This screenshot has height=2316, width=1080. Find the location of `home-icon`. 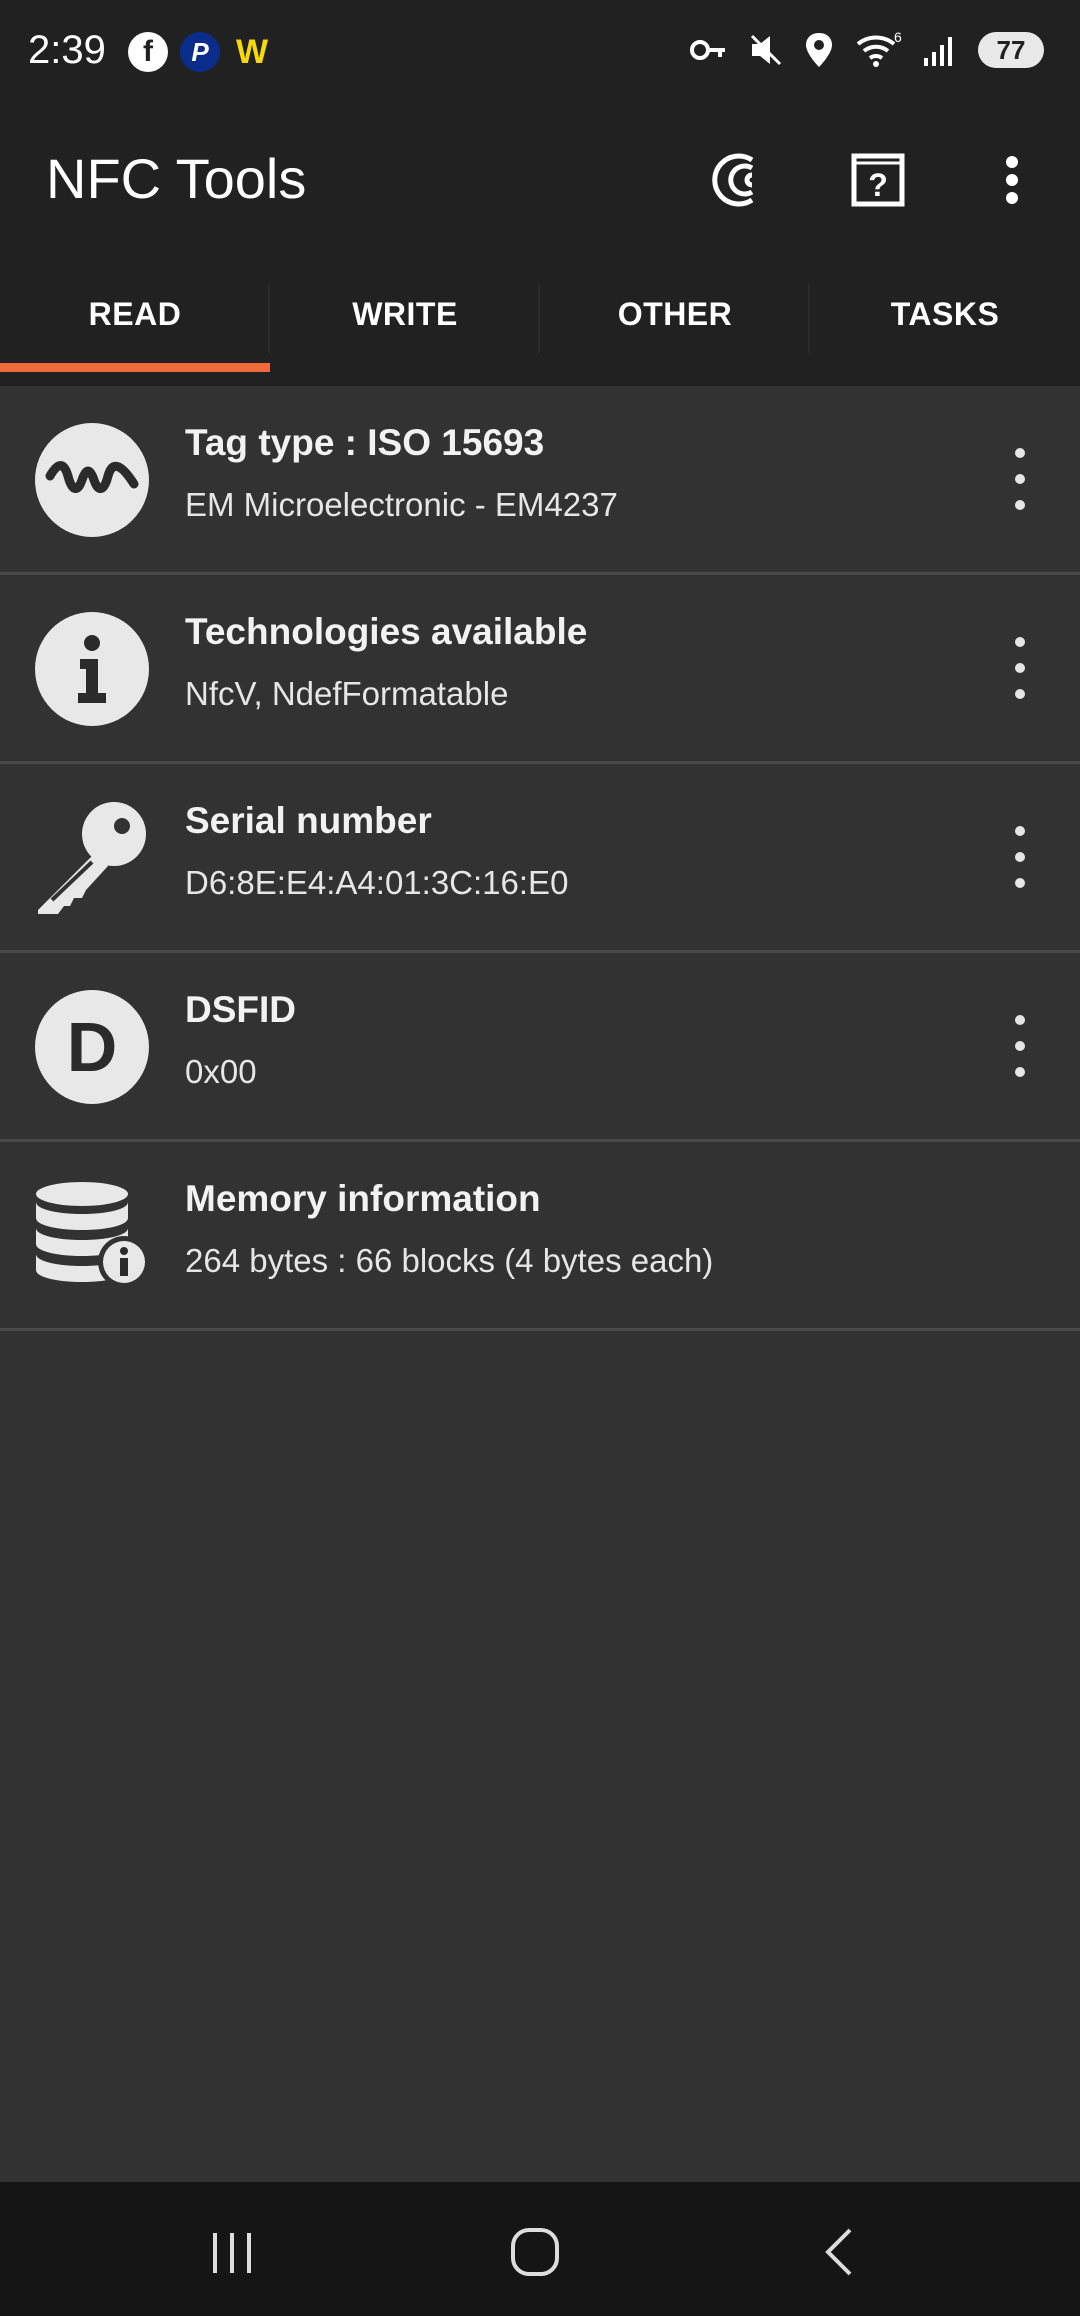

home-icon is located at coordinates (535, 2252).